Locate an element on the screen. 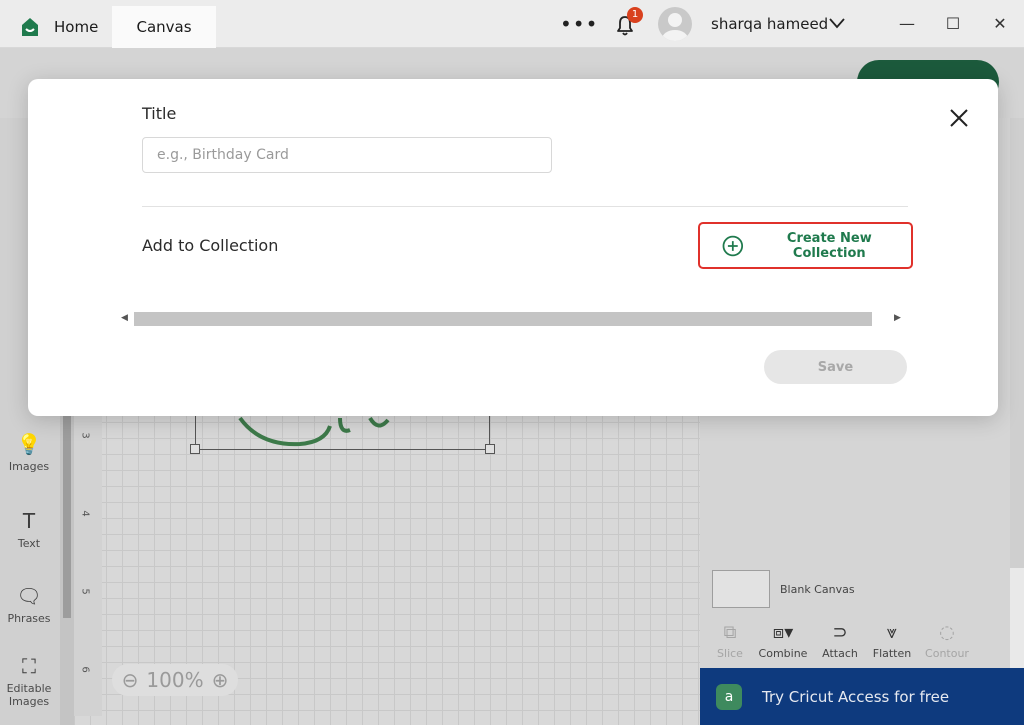 The height and width of the screenshot is (725, 1024). title-bar: Home Canvas ••• 1 sharqa hameed — ☐ ✕ is located at coordinates (512, 24).